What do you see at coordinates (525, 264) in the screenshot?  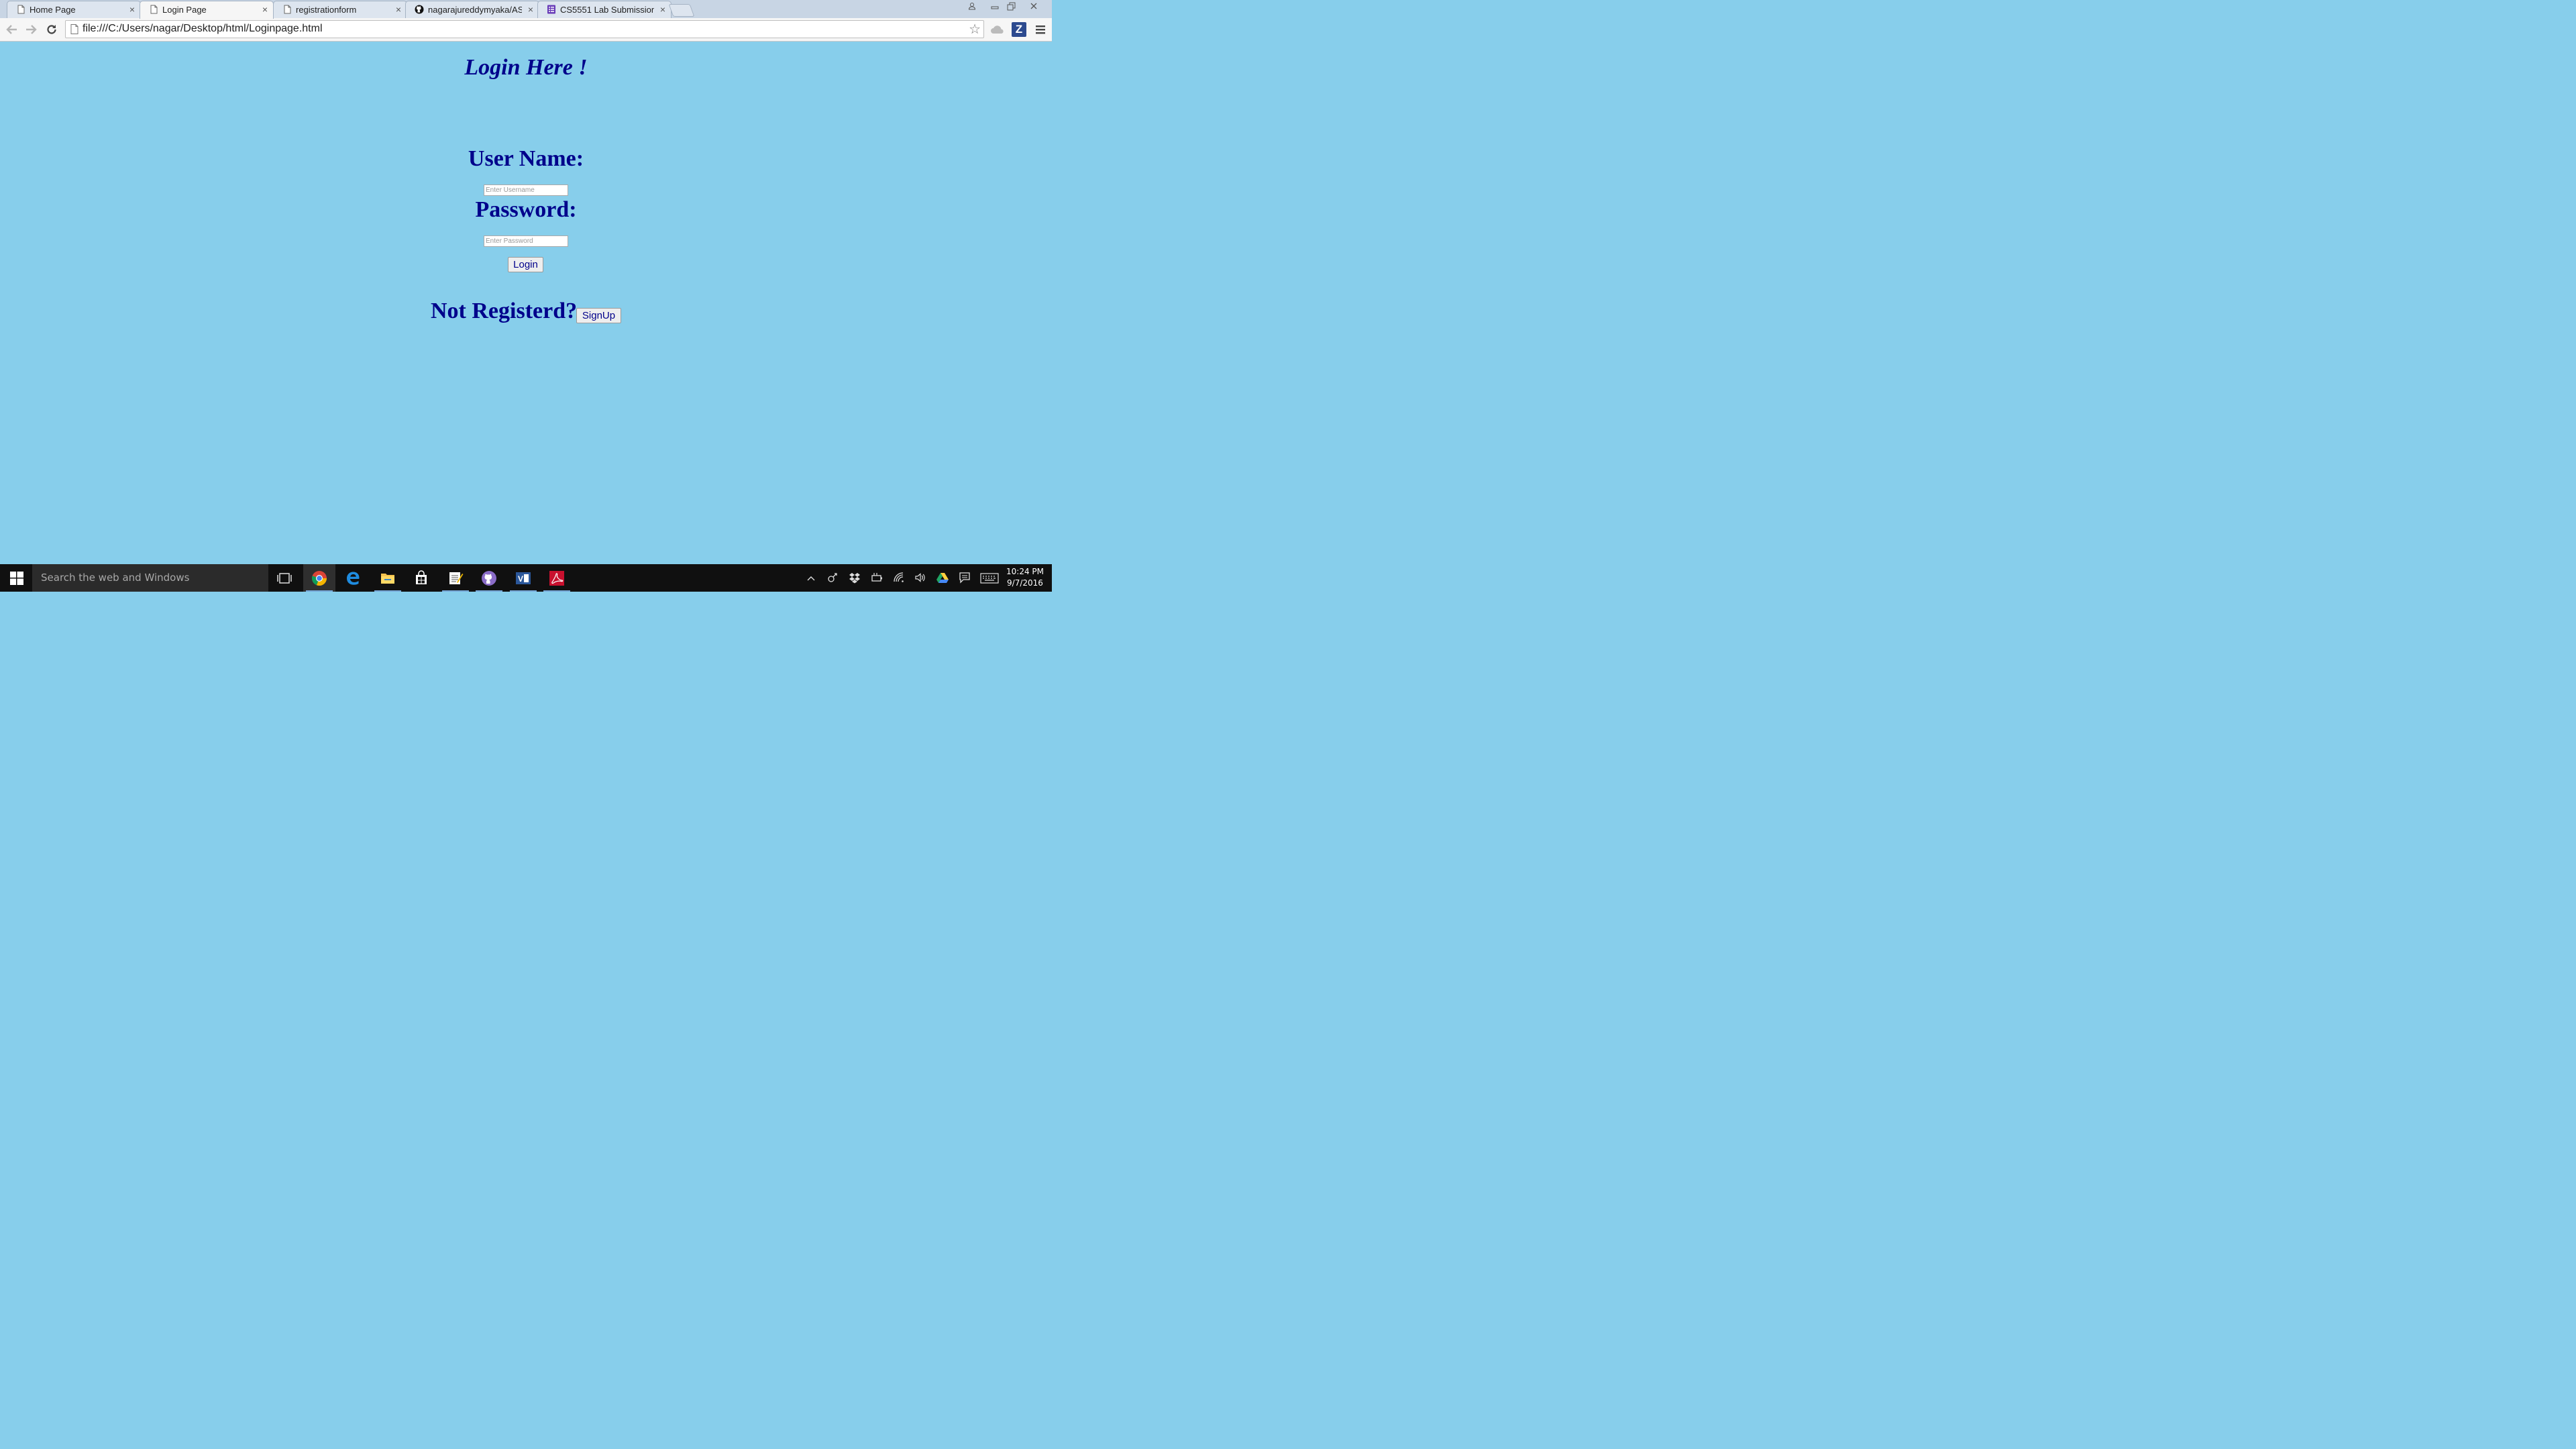 I see `login-button: Login` at bounding box center [525, 264].